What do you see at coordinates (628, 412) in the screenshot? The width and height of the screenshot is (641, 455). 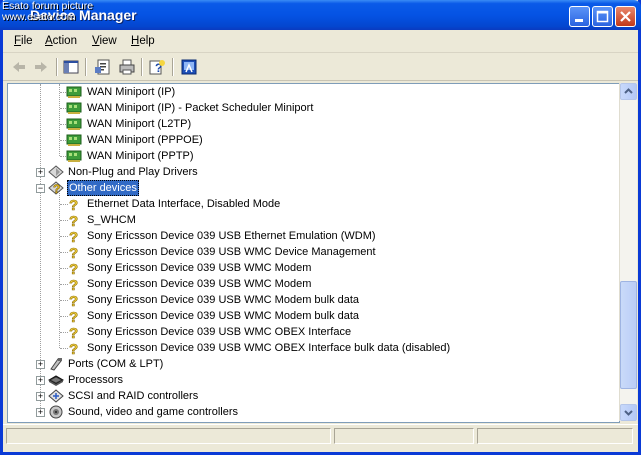 I see `scroll-down-button` at bounding box center [628, 412].